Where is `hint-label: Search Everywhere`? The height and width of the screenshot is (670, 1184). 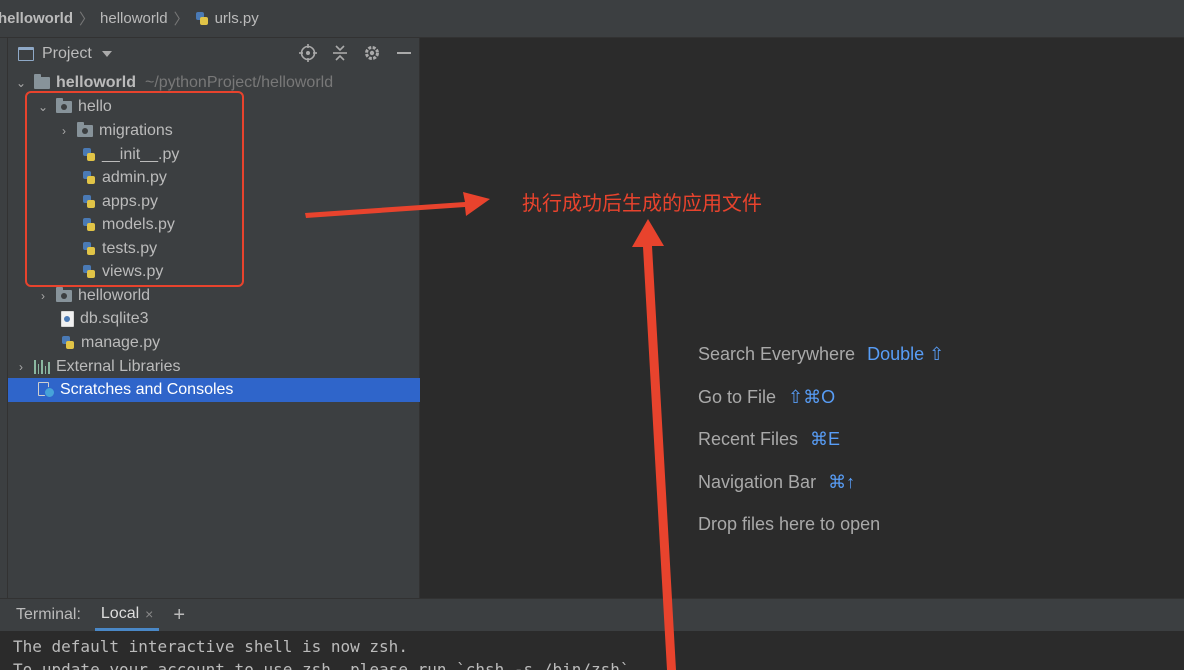 hint-label: Search Everywhere is located at coordinates (777, 354).